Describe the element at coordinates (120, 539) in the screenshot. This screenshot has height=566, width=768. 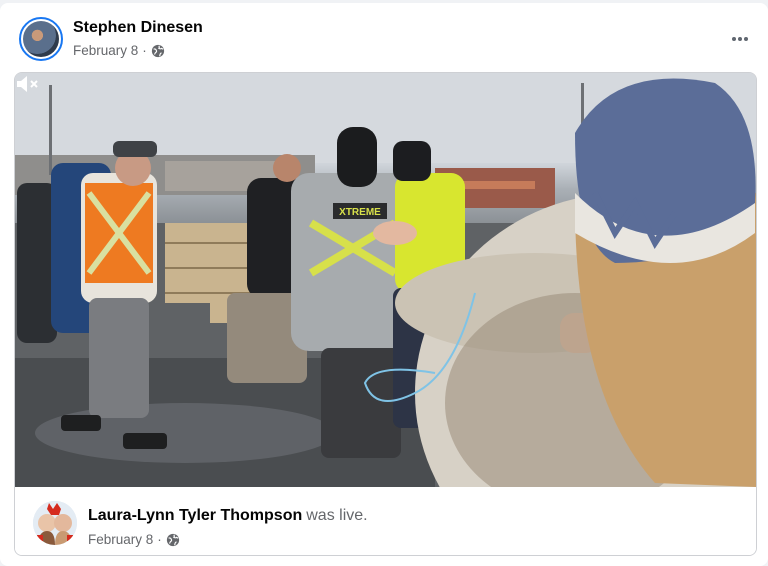
I see `live-date: February 8` at that location.